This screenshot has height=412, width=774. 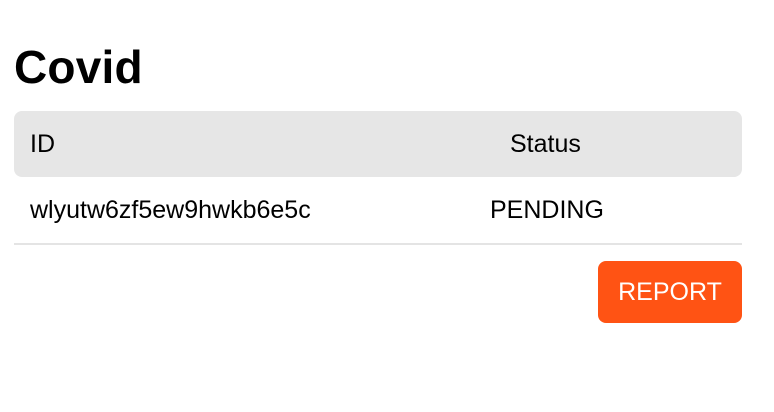 I want to click on row-id-cell: wlyutw6zf5ew9hwkb6e5c, so click(x=170, y=210).